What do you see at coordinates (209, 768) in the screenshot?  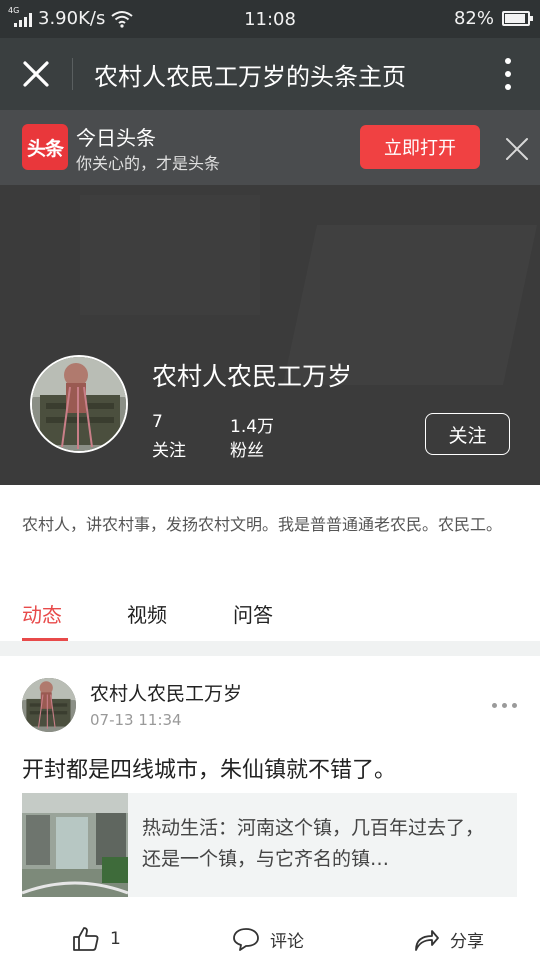 I see `post-text: 开封都是四线城市，朱仙镇就不错了。` at bounding box center [209, 768].